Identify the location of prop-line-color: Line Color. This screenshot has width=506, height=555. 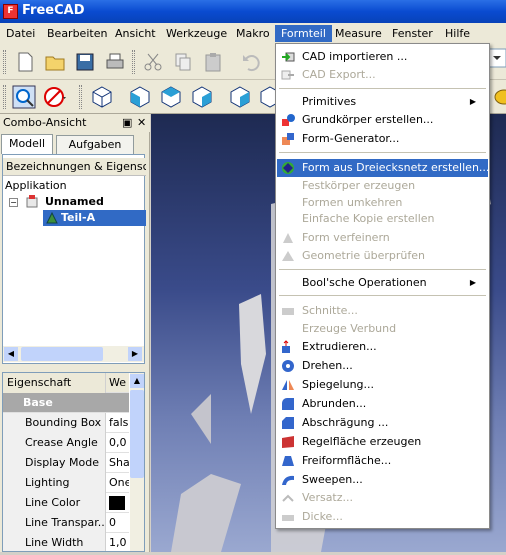
(54, 503).